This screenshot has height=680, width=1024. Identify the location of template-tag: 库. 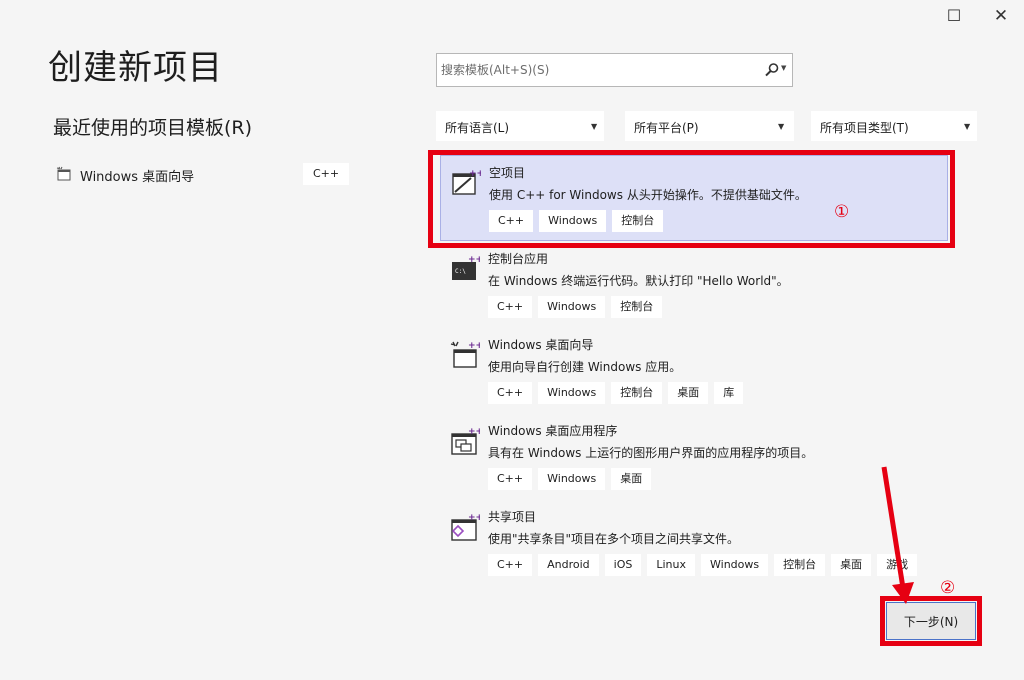
(729, 393).